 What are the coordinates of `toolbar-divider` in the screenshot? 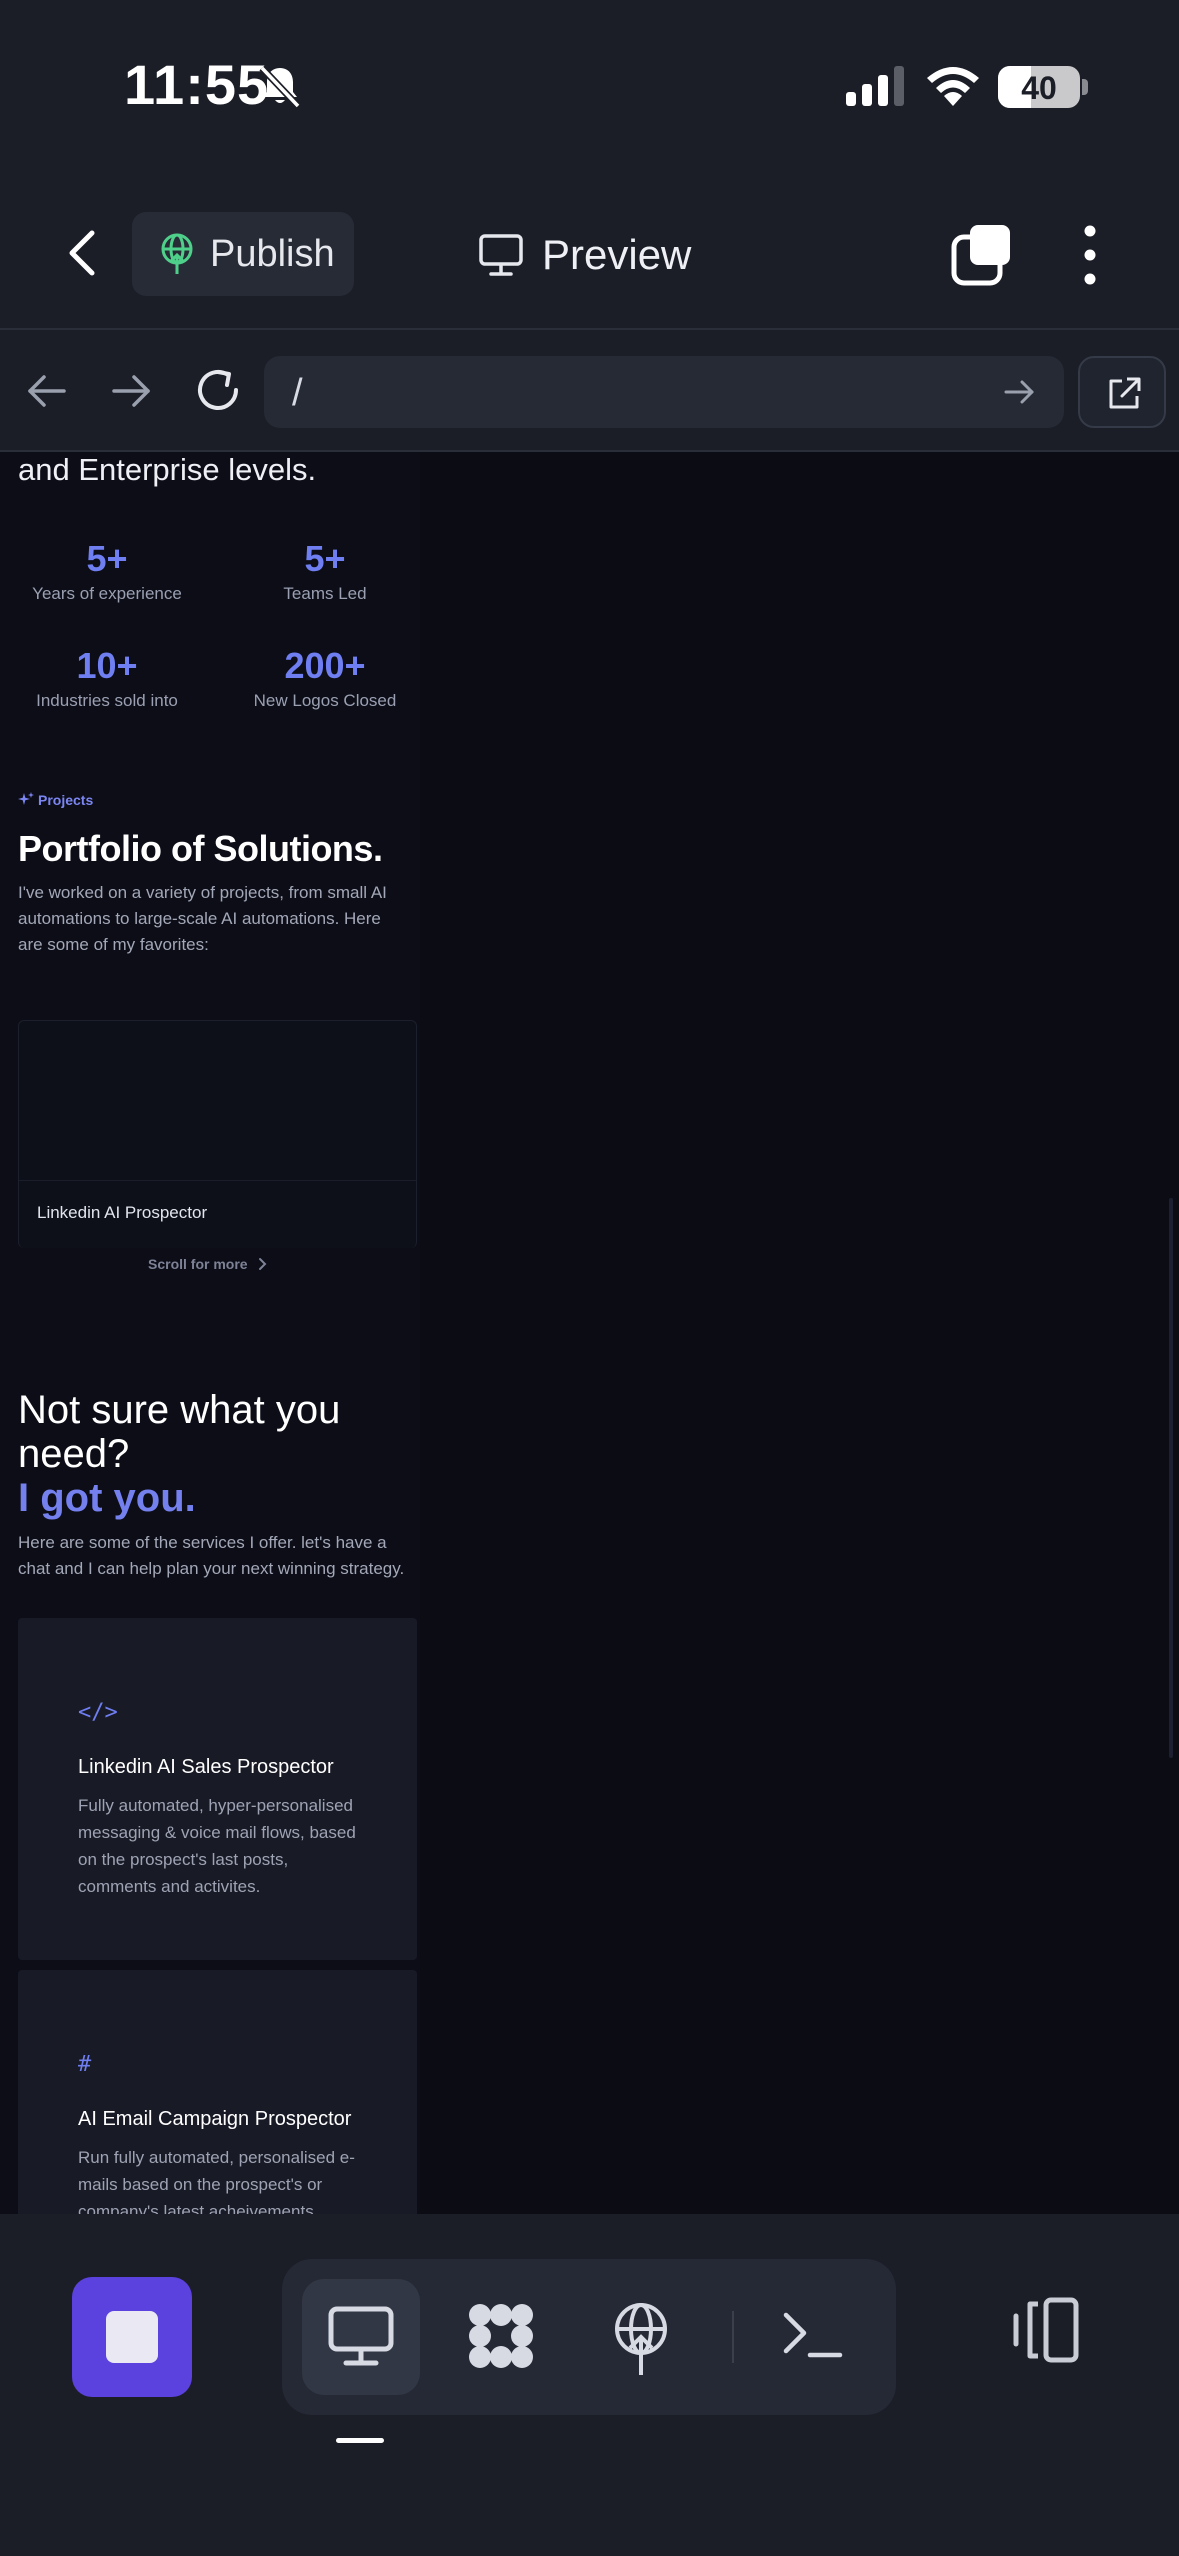 It's located at (733, 2337).